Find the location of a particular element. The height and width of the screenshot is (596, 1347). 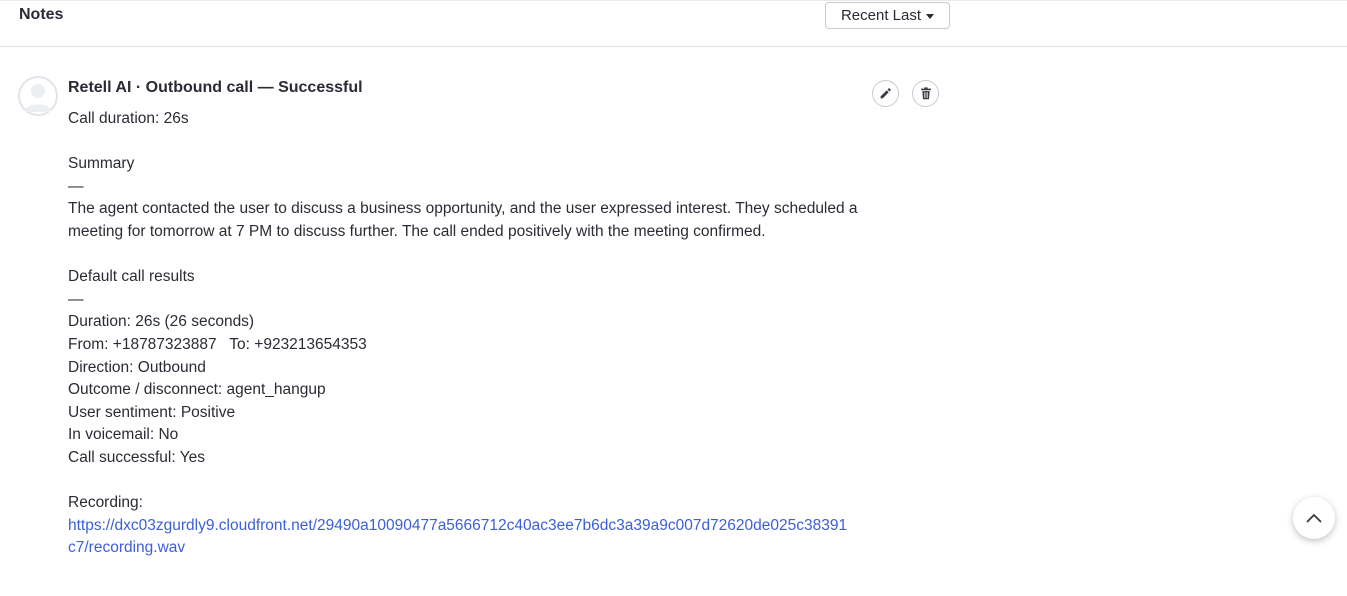

result-direction: Direction: Outbound is located at coordinates (137, 367).